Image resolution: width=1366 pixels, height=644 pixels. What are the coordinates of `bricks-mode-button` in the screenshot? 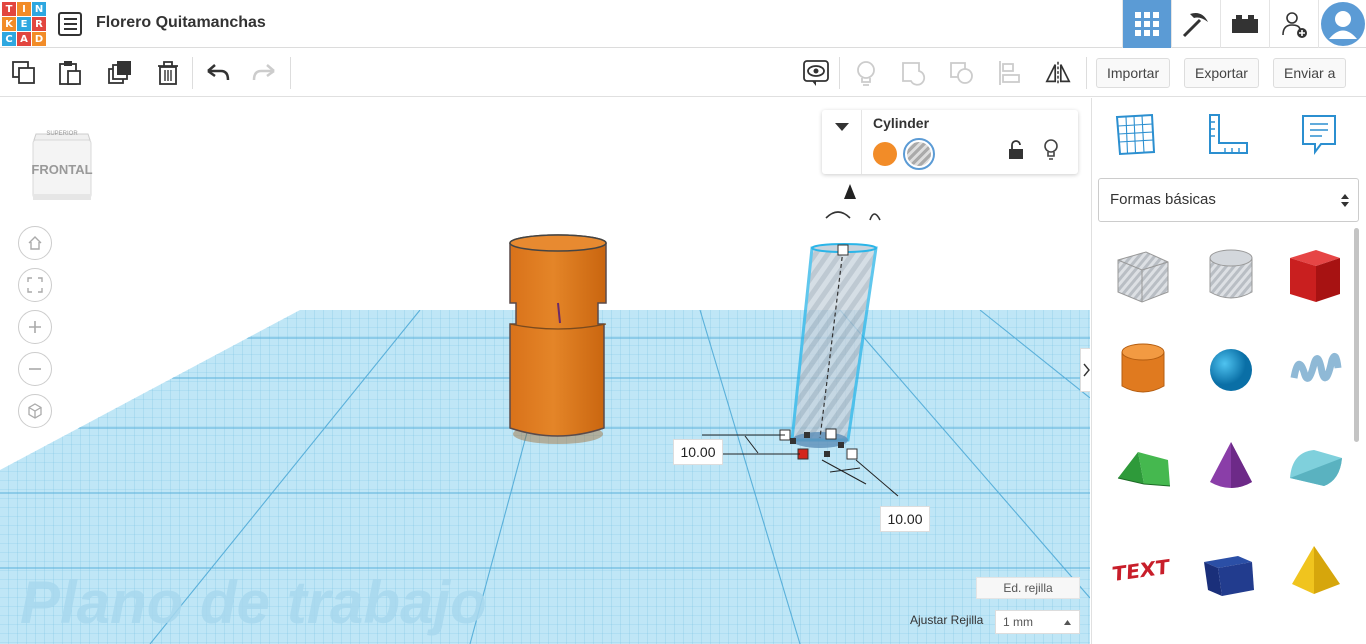 It's located at (1244, 24).